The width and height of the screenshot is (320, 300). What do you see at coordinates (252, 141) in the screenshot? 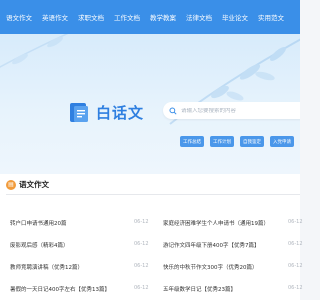
I see `chip-self-assessment: 自我鉴定` at bounding box center [252, 141].